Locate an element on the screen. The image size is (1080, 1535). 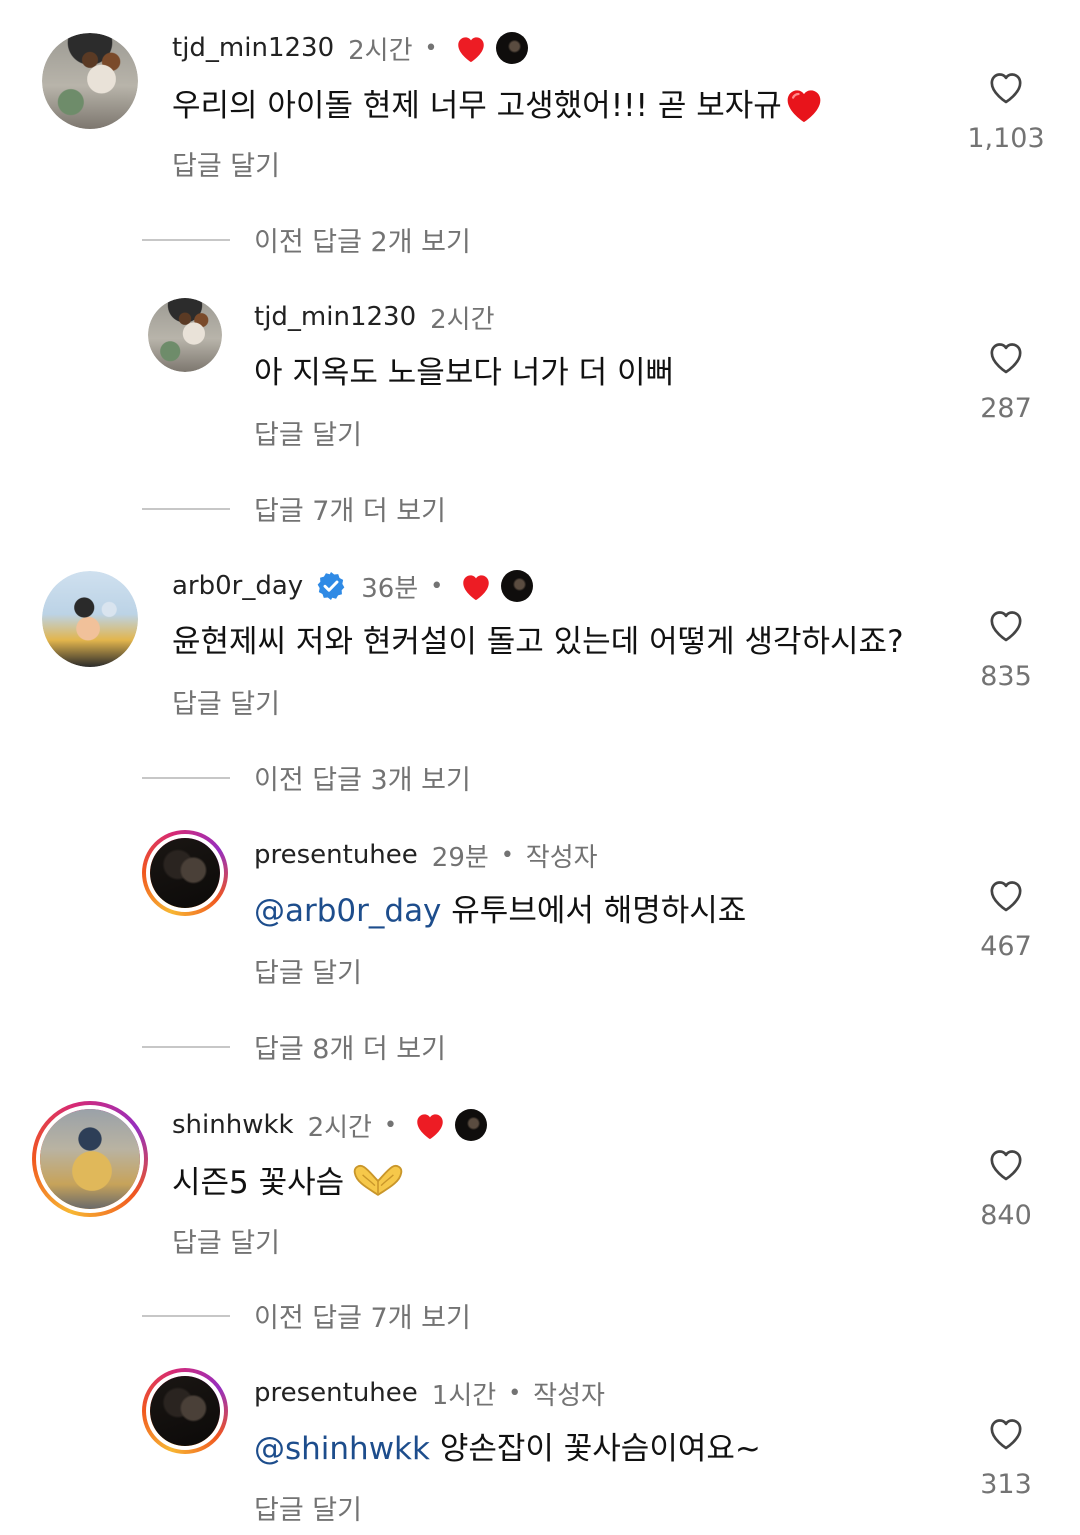
view-previous-replies-button: 이전 답글 2개 보기 is located at coordinates (306, 239).